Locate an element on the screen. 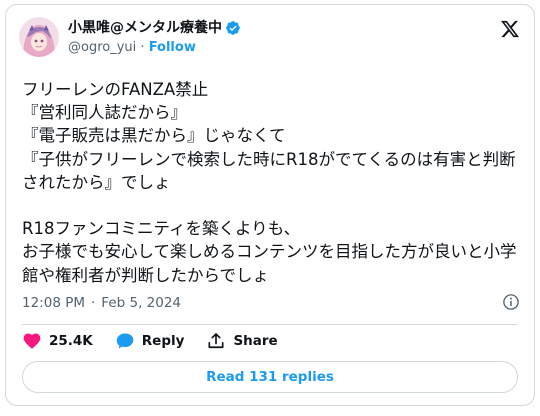 The height and width of the screenshot is (416, 540). author-handle-row: @ogro_yui · Follow is located at coordinates (132, 47).